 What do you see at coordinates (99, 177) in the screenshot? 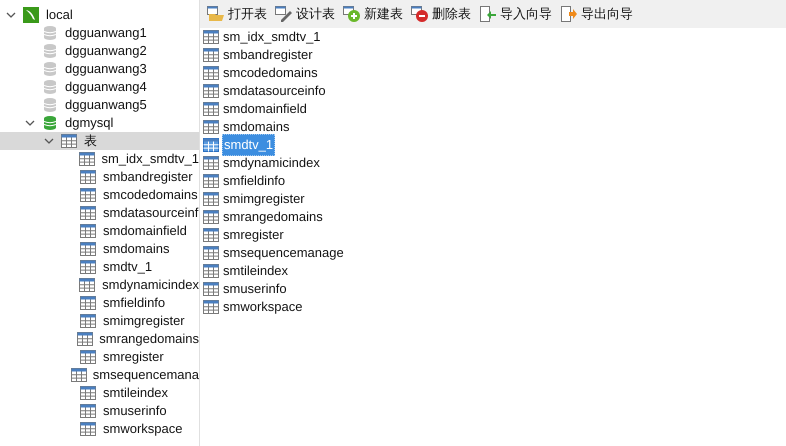
I see `tree-item: smbandregister` at bounding box center [99, 177].